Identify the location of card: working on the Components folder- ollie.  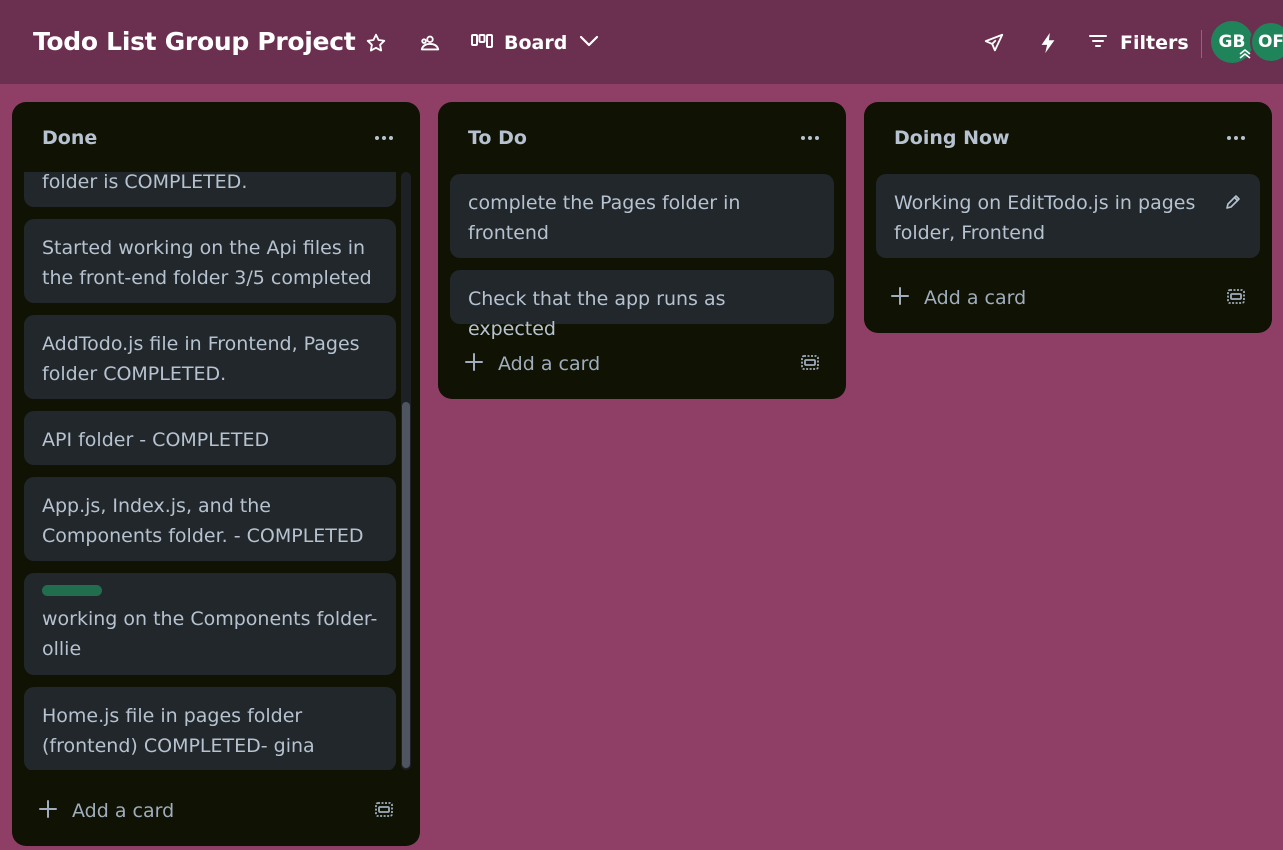
(210, 624).